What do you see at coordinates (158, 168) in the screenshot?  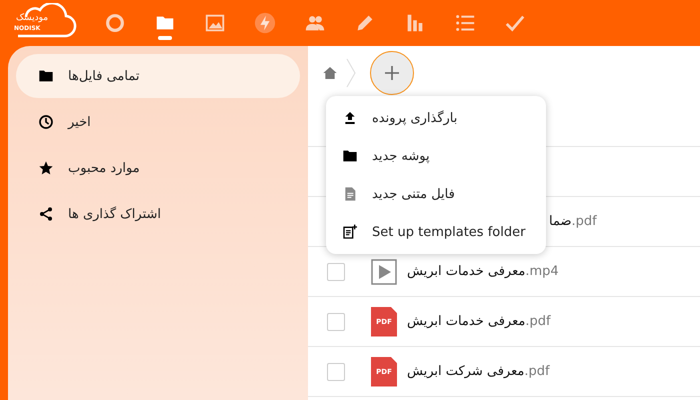 I see `sidebar-item: موارد محبوب` at bounding box center [158, 168].